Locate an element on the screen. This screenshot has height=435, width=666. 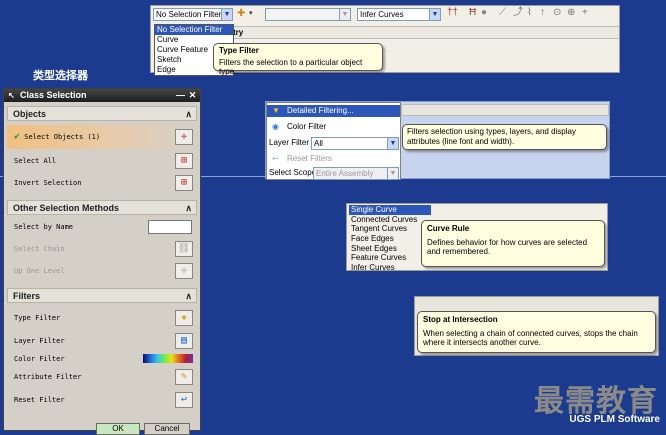
curve-rule-option: Connected Curves is located at coordinates (390, 220).